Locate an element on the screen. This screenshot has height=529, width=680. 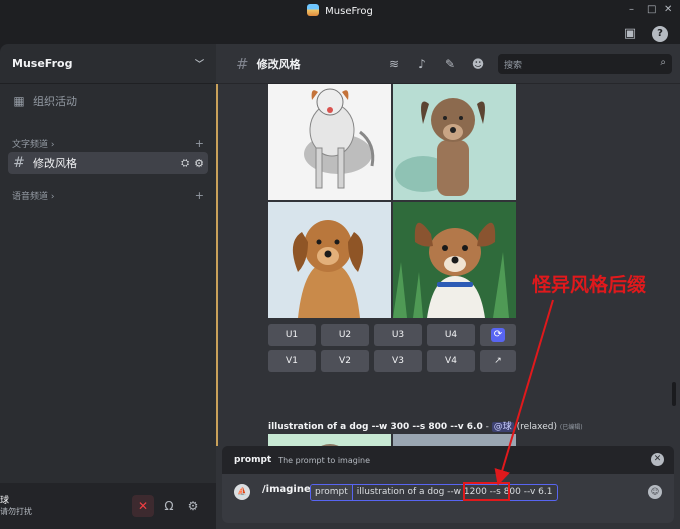
inbox-icon: ▣ is located at coordinates (630, 34).